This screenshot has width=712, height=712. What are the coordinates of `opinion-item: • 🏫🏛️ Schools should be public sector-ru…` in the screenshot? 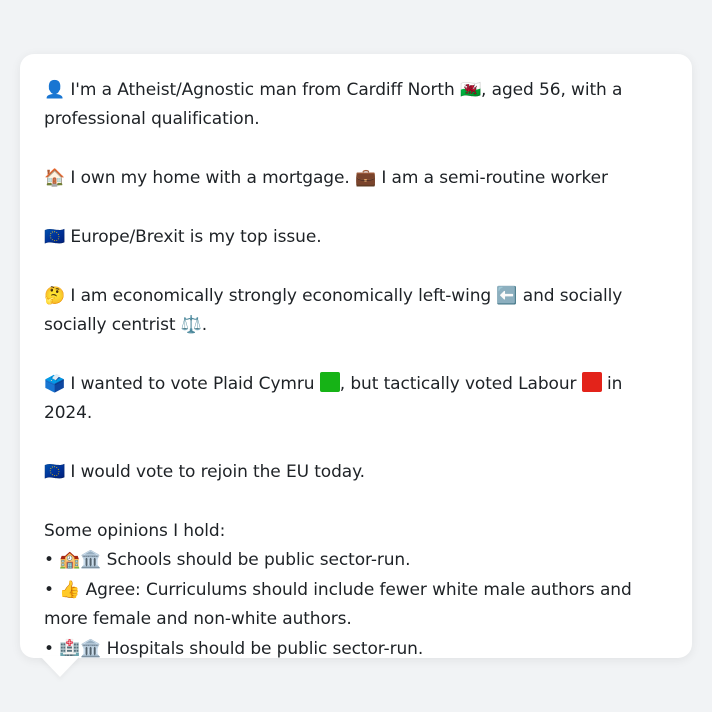 It's located at (227, 560).